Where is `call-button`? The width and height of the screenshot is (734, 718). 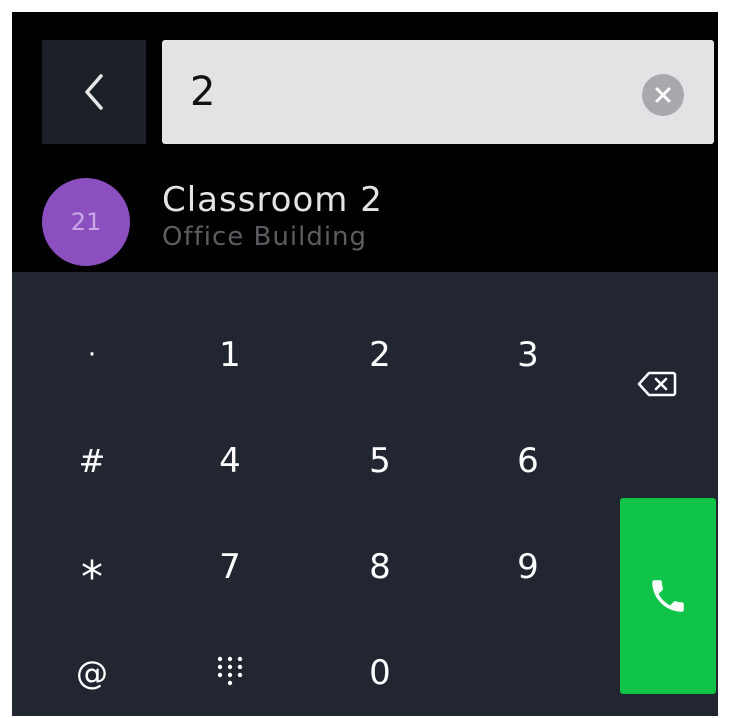
call-button is located at coordinates (668, 596).